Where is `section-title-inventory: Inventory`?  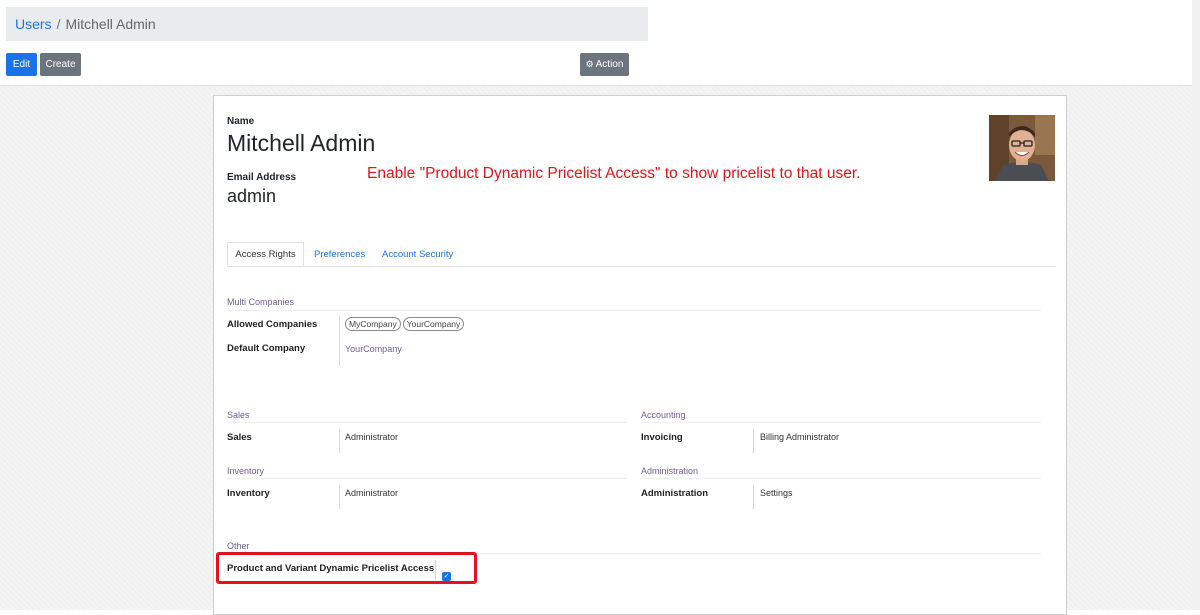 section-title-inventory: Inventory is located at coordinates (246, 471).